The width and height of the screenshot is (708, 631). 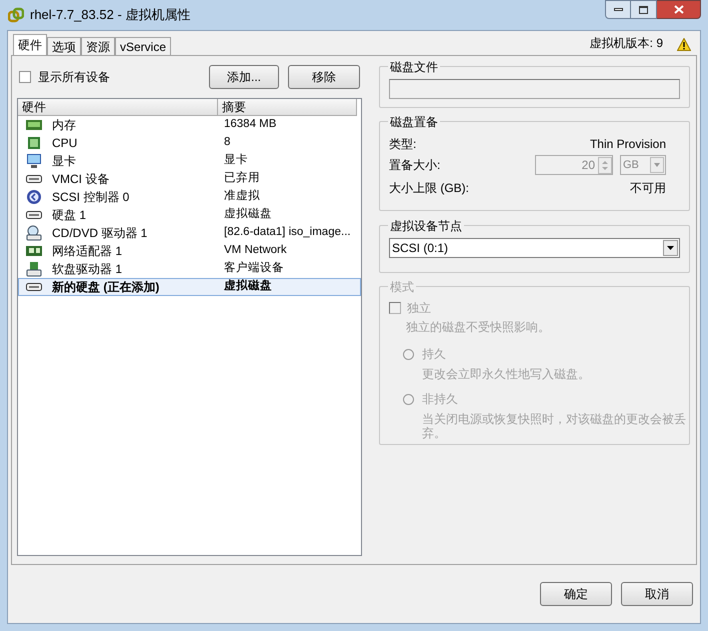 What do you see at coordinates (69, 215) in the screenshot?
I see `hardware-name: 硬盘 1` at bounding box center [69, 215].